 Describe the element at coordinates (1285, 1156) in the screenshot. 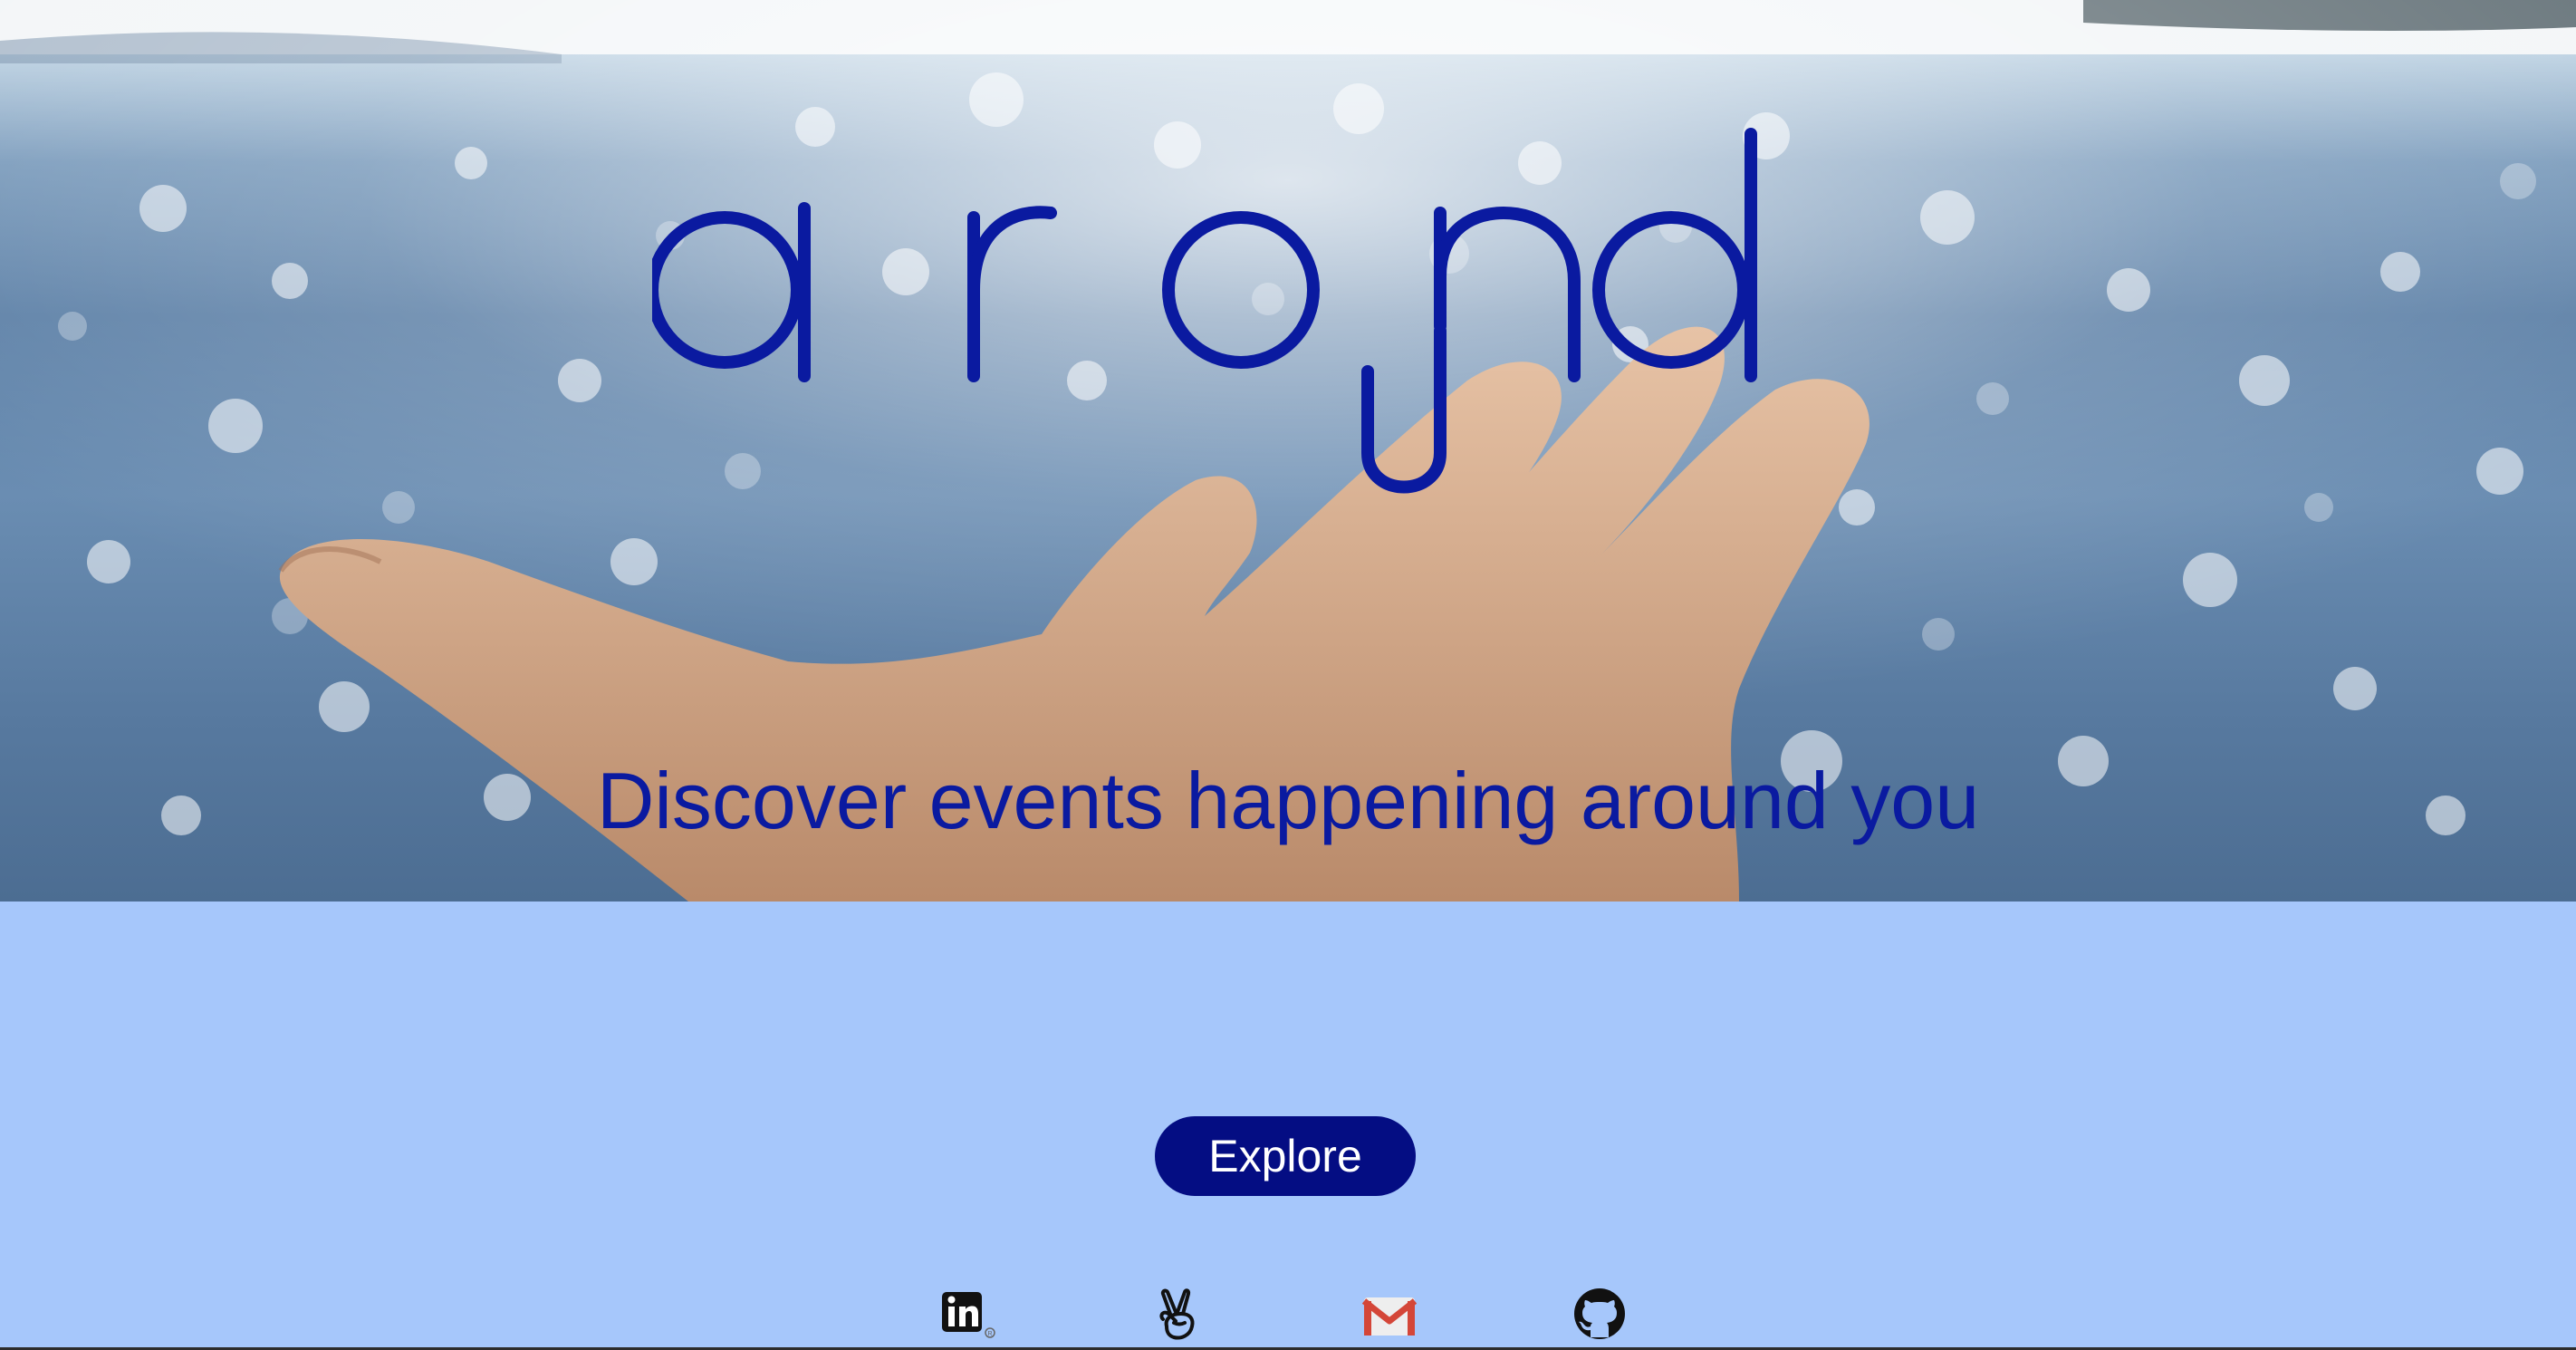

I see `explore-button: Explore` at that location.